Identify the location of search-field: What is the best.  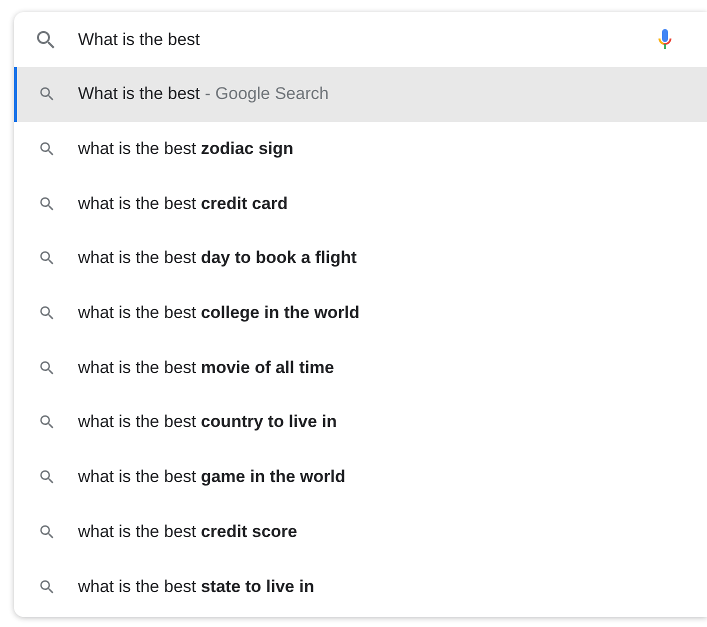
(368, 39).